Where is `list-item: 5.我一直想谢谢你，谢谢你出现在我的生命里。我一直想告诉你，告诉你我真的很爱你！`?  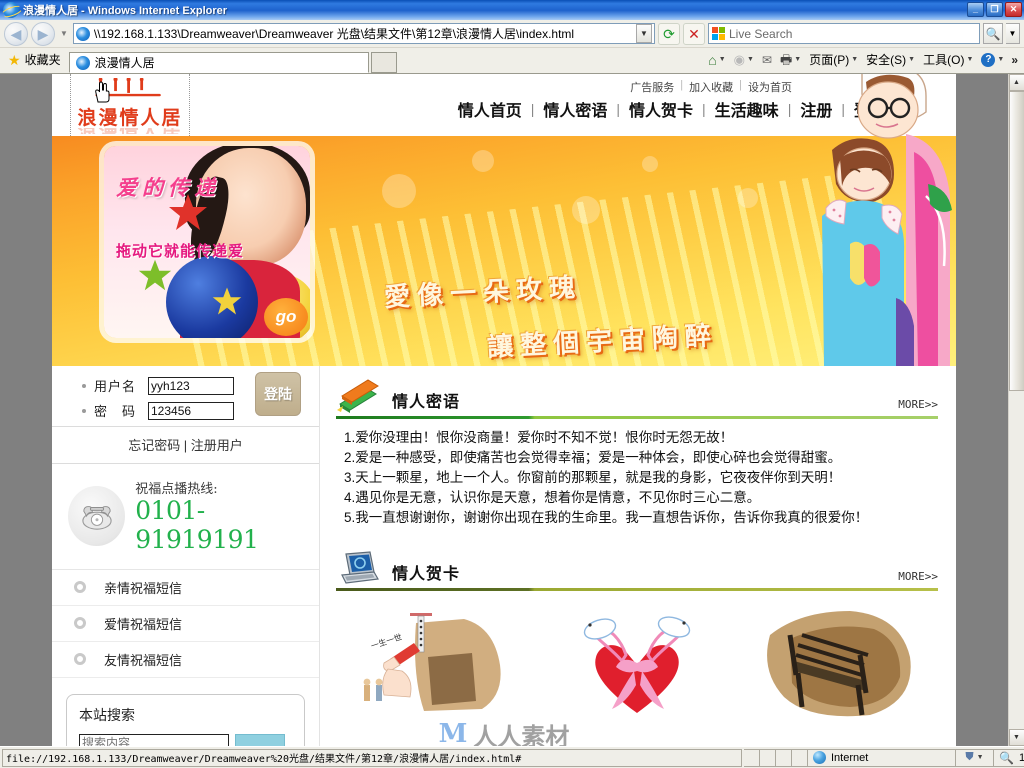 list-item: 5.我一直想谢谢你，谢谢你出现在我的生命里。我一直想告诉你，告诉你我真的很爱你！ is located at coordinates (641, 518).